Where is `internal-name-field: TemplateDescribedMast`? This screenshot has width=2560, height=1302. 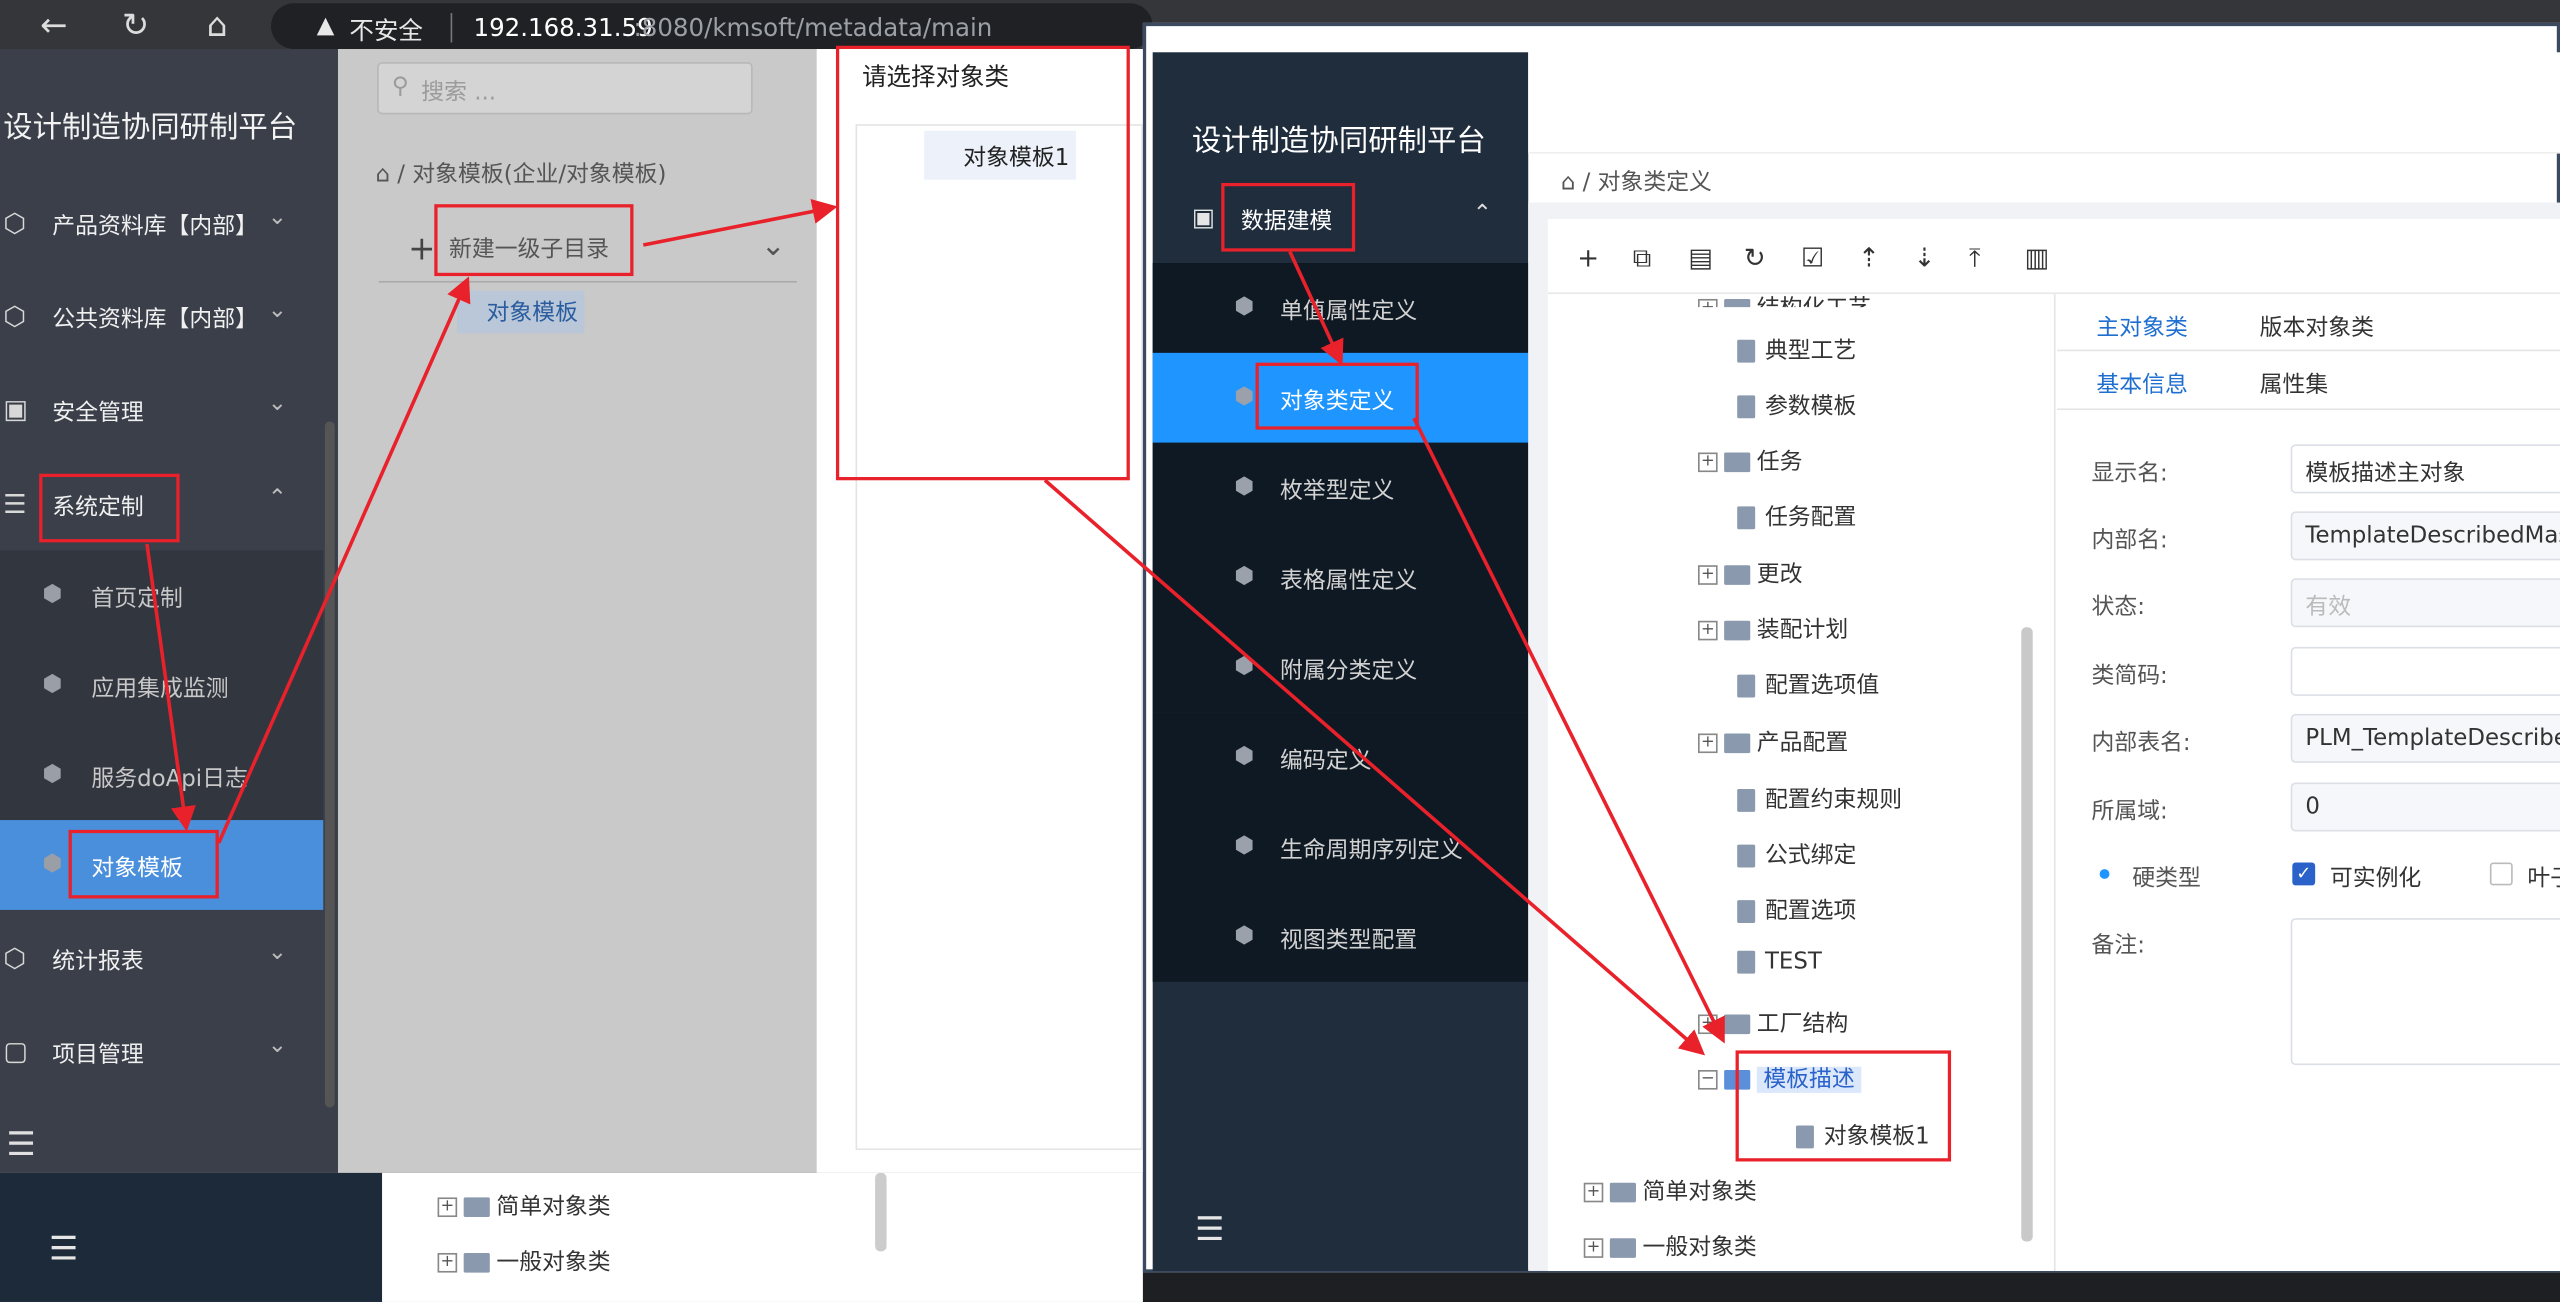
internal-name-field: TemplateDescribedMast is located at coordinates (2425, 536).